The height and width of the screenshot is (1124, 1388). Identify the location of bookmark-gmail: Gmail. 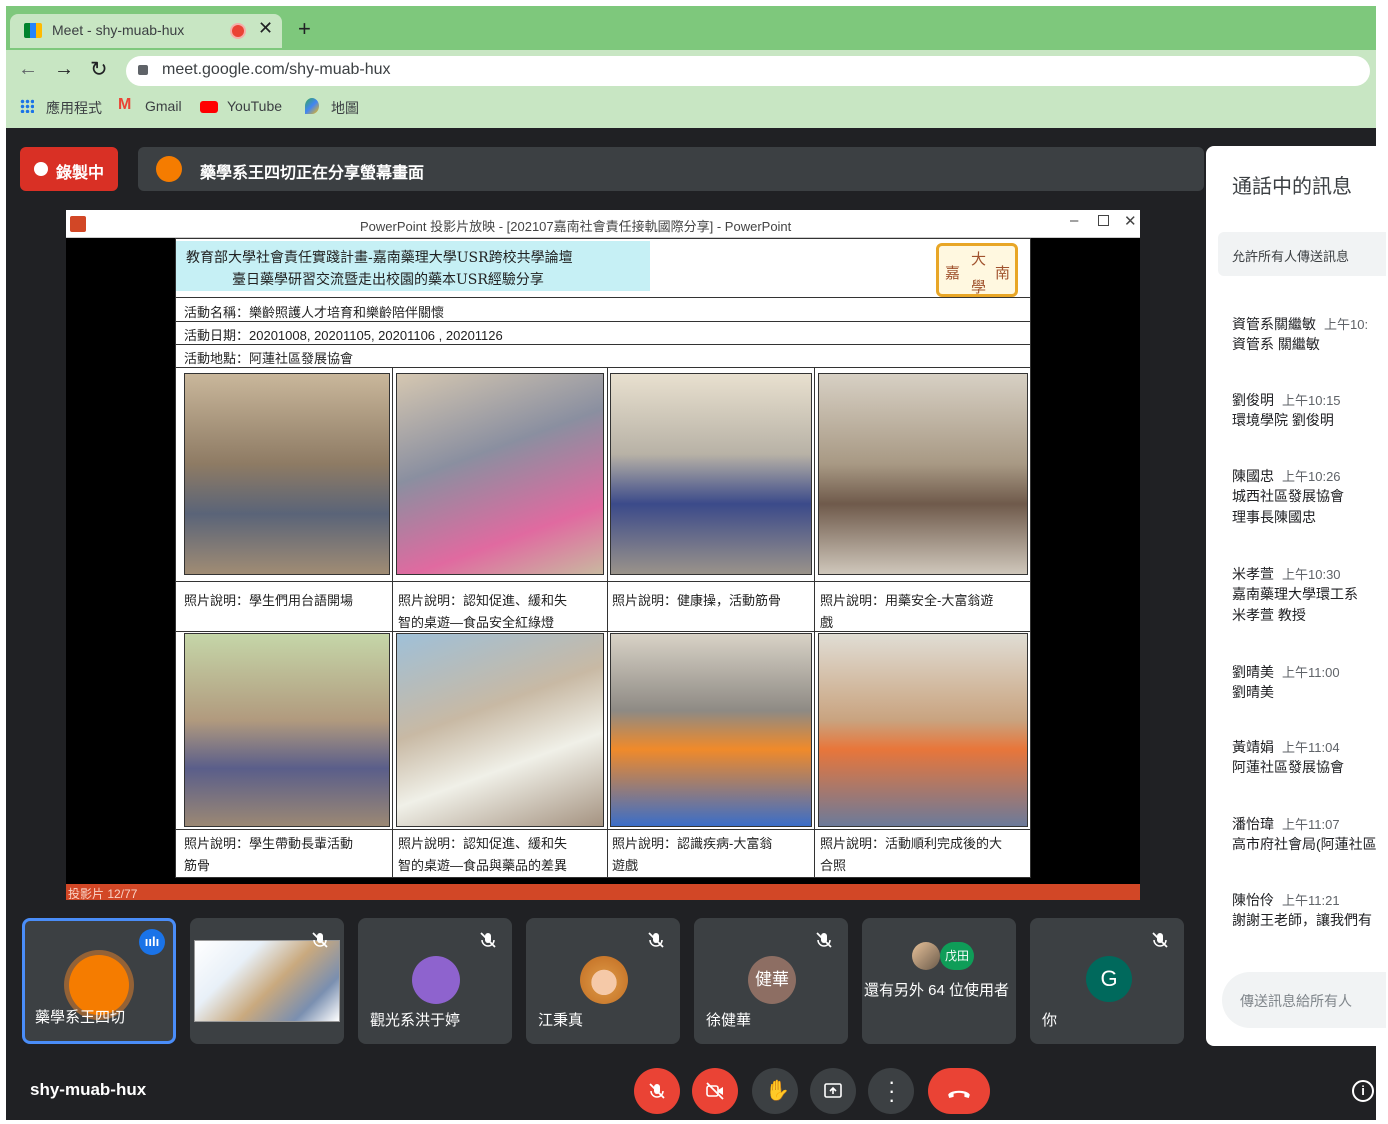
(163, 106).